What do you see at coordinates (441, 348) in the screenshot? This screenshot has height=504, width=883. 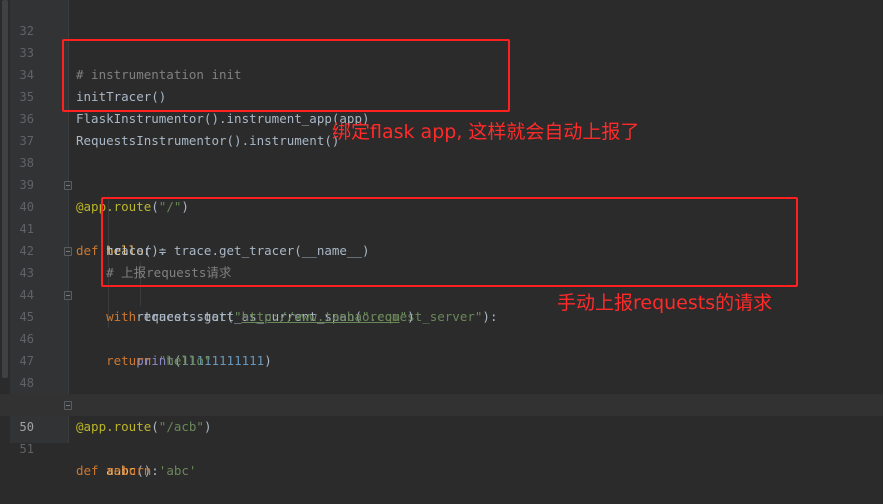 I see `code-line-47: 47` at bounding box center [441, 348].